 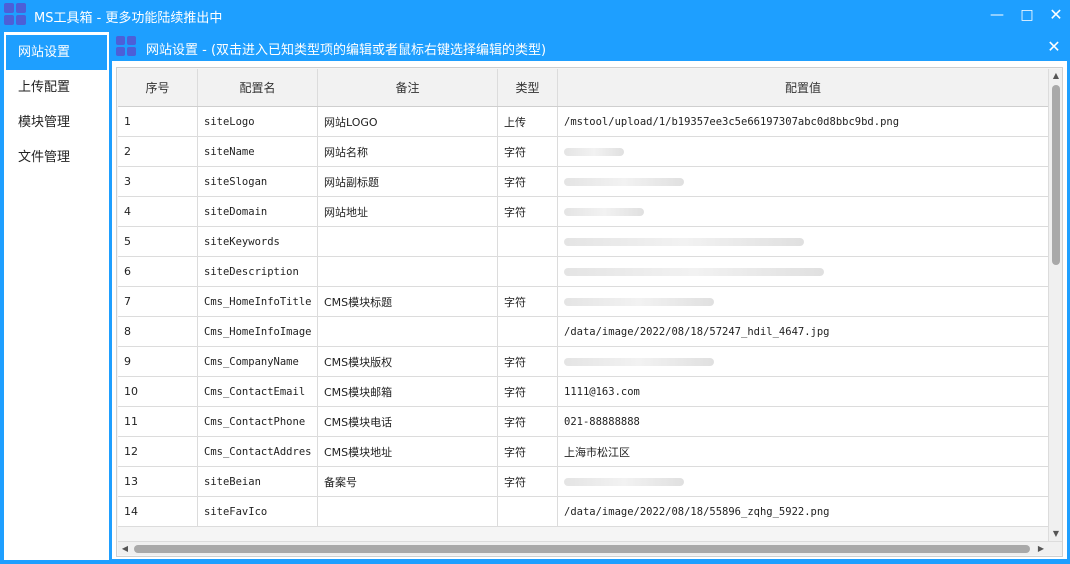 I want to click on column-header-note: 备注, so click(x=408, y=87).